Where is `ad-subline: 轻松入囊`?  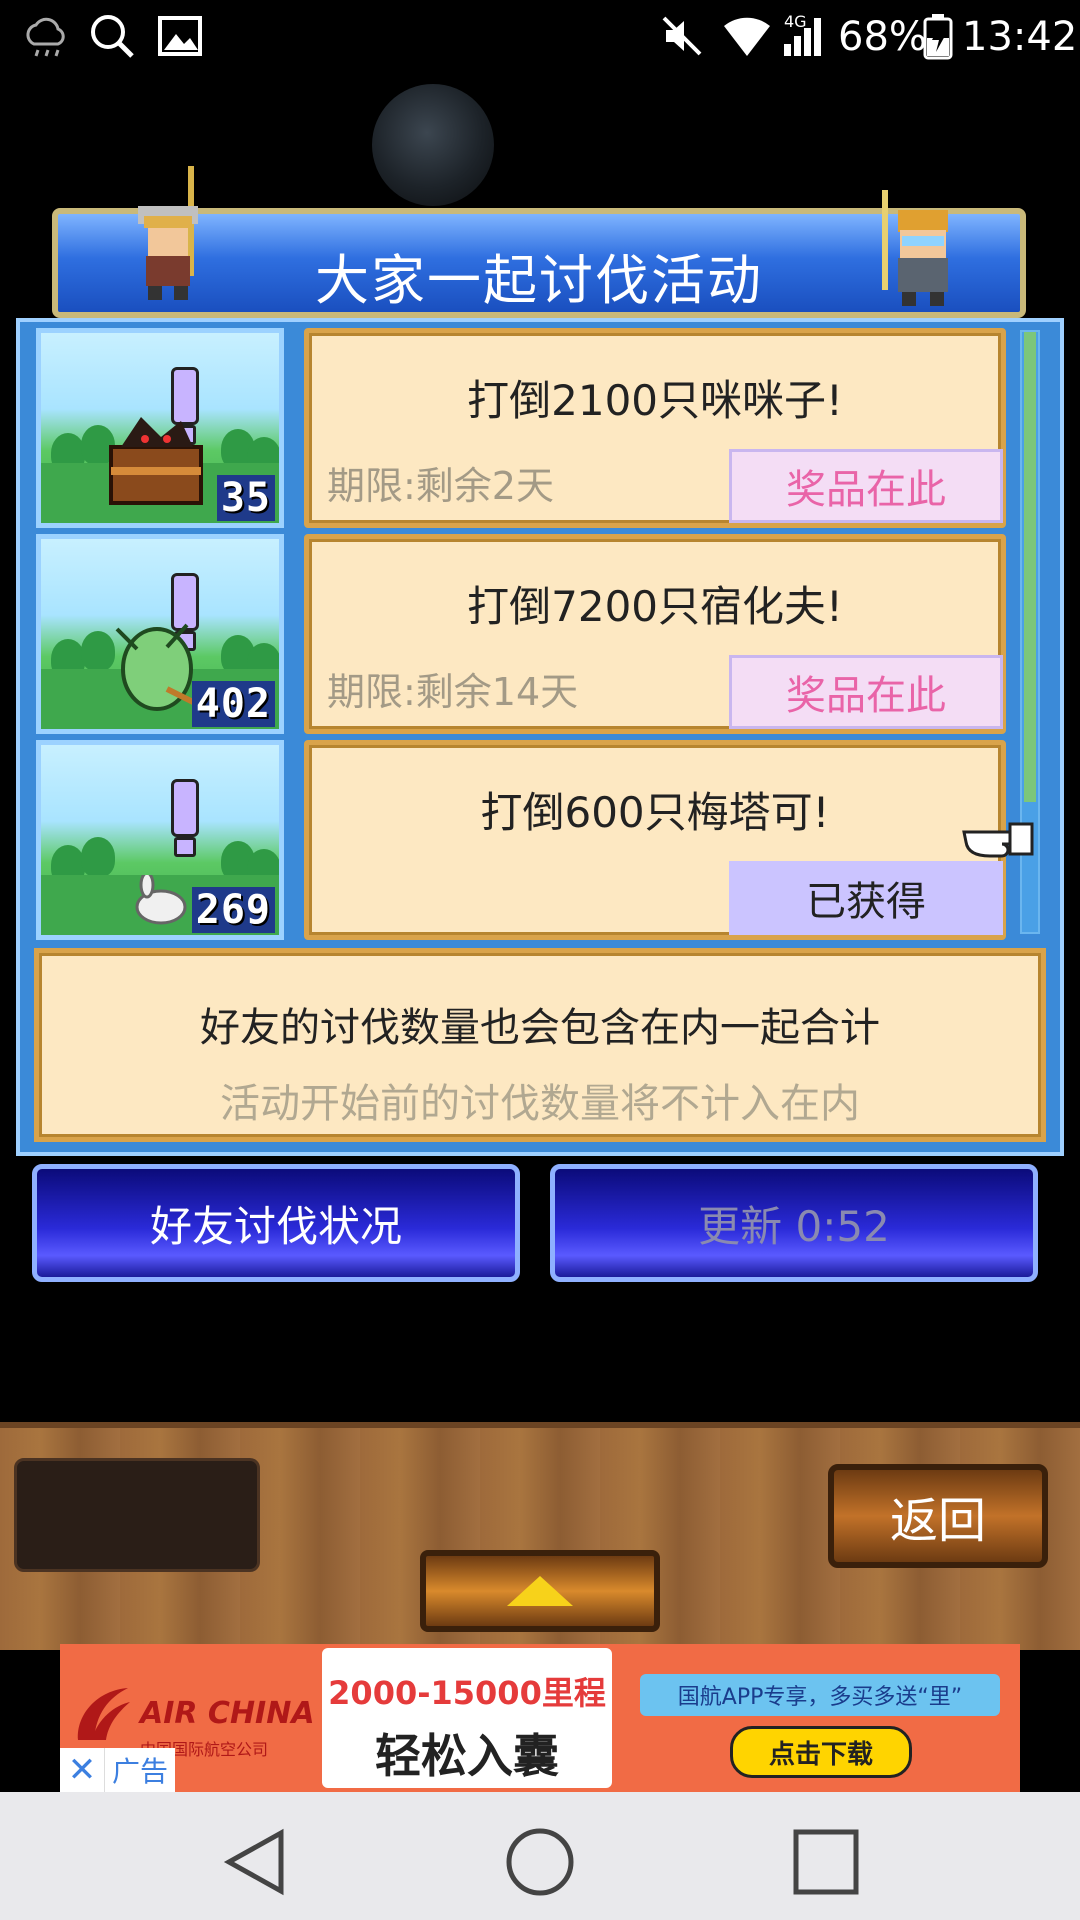
ad-subline: 轻松入囊 is located at coordinates (467, 1756).